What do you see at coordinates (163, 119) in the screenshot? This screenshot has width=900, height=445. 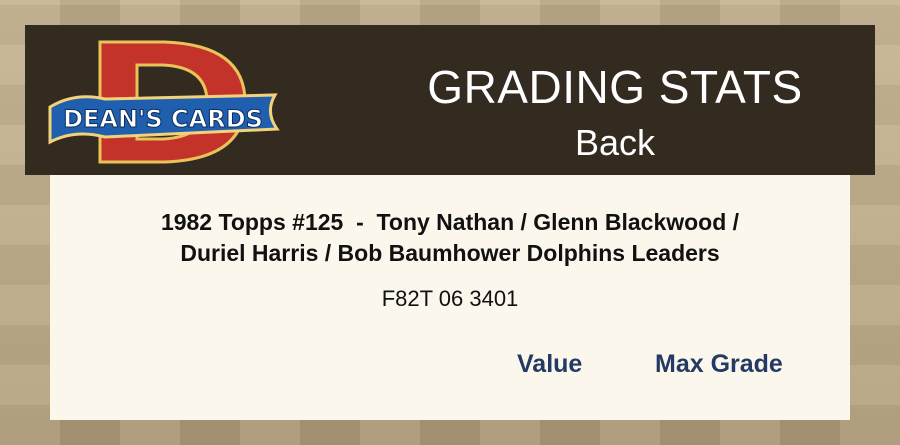 I see `logo-text: DEAN'S CARDS` at bounding box center [163, 119].